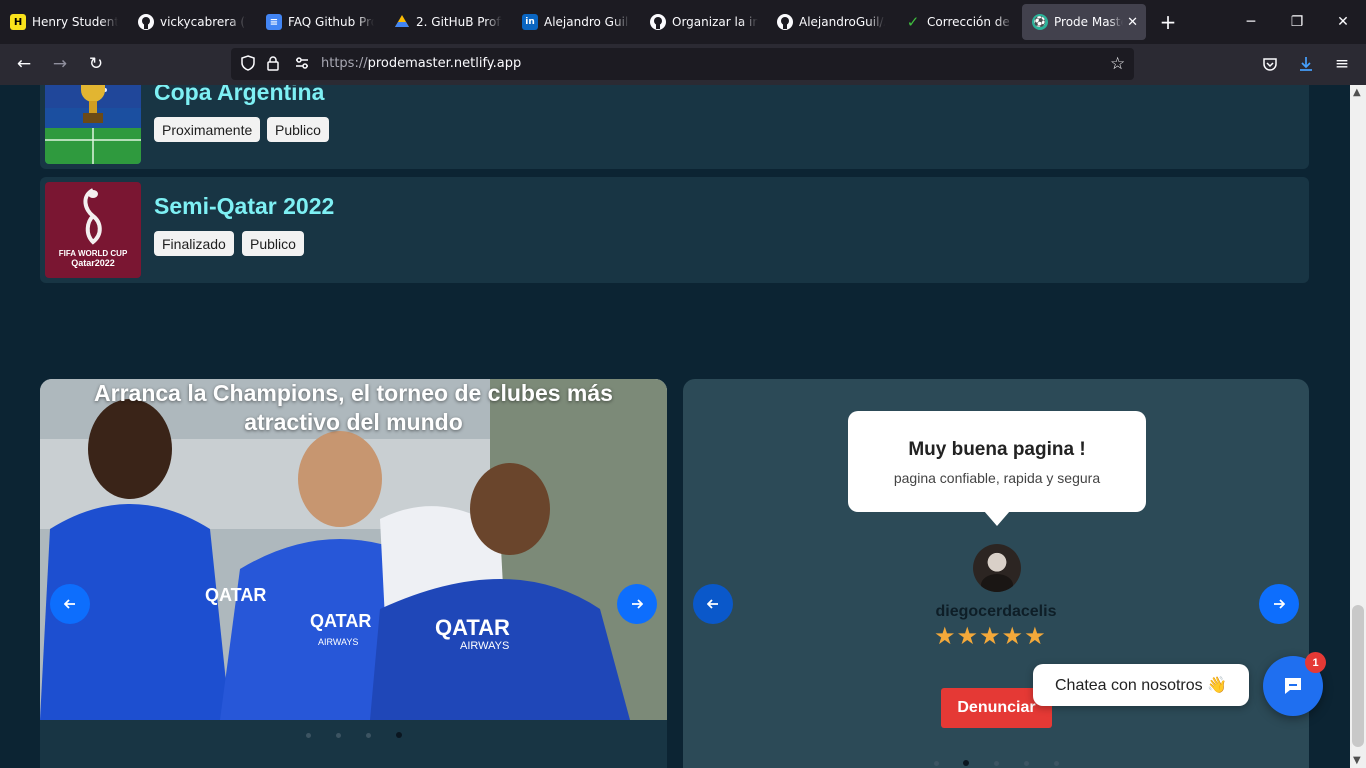  What do you see at coordinates (1297, 22) in the screenshot?
I see `restore-button: ❐` at bounding box center [1297, 22].